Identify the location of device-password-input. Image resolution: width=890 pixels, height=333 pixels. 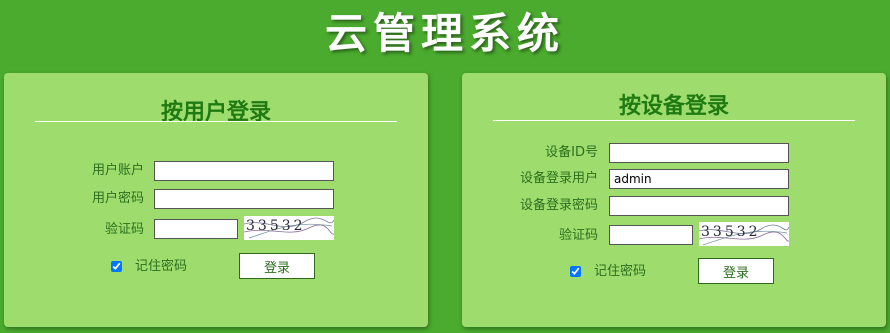
(699, 206).